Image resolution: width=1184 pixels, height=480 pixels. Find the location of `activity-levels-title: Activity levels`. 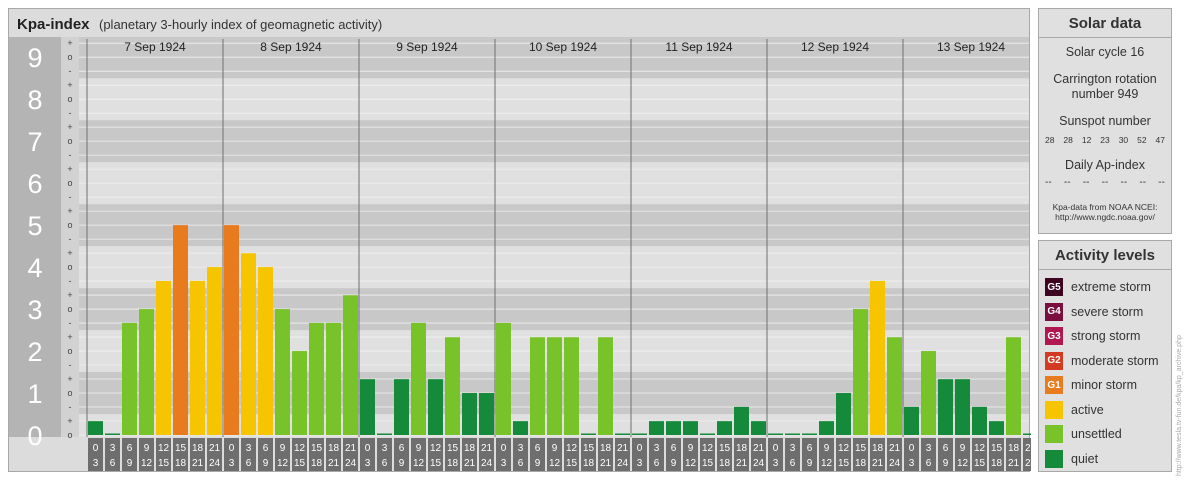

activity-levels-title: Activity levels is located at coordinates (1105, 255).